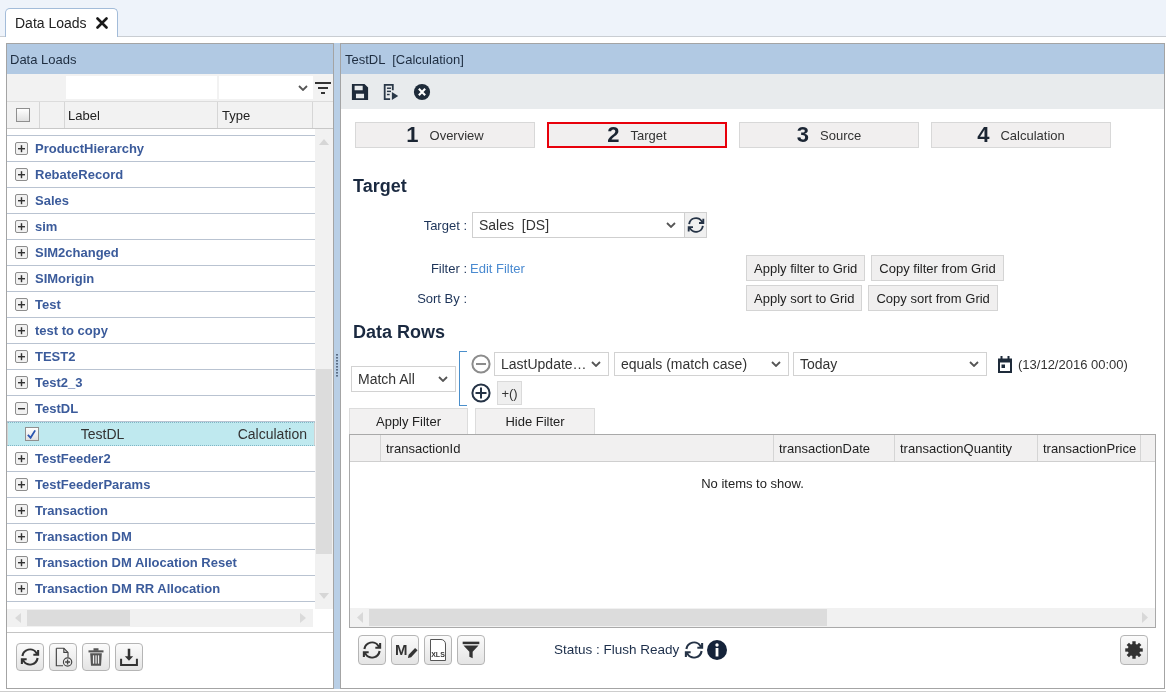 The height and width of the screenshot is (698, 1166). Describe the element at coordinates (1021, 135) in the screenshot. I see `step-tab: 4 Calculation` at that location.